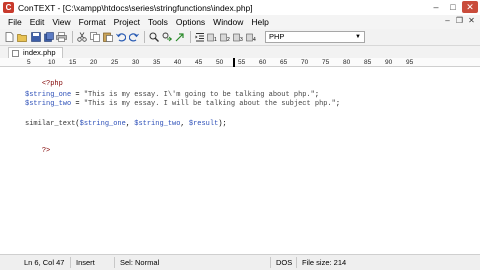 This screenshot has height=270, width=480. Describe the element at coordinates (215, 39) in the screenshot. I see `svg-text: 1` at that location.